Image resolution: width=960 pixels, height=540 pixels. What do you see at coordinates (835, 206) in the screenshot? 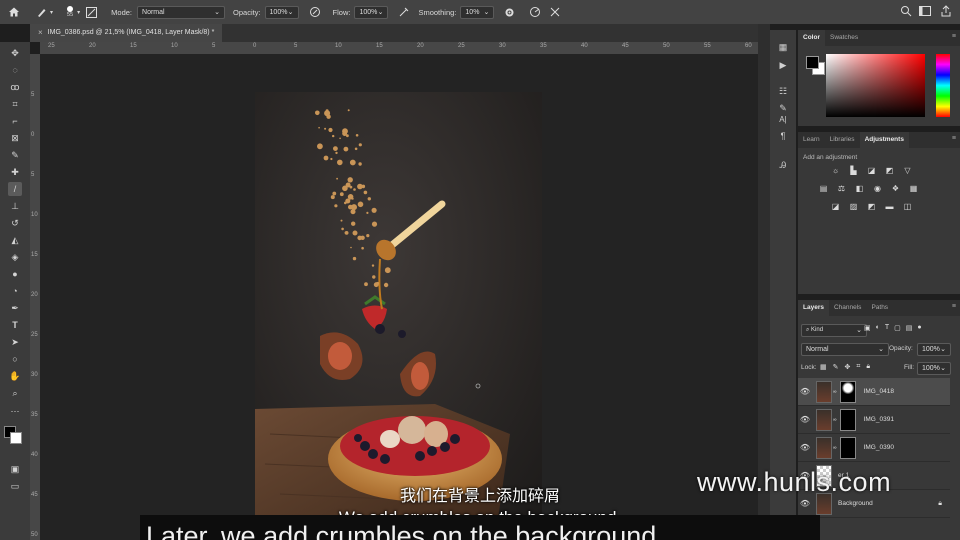
I see `invert-icon: ◪` at bounding box center [835, 206].